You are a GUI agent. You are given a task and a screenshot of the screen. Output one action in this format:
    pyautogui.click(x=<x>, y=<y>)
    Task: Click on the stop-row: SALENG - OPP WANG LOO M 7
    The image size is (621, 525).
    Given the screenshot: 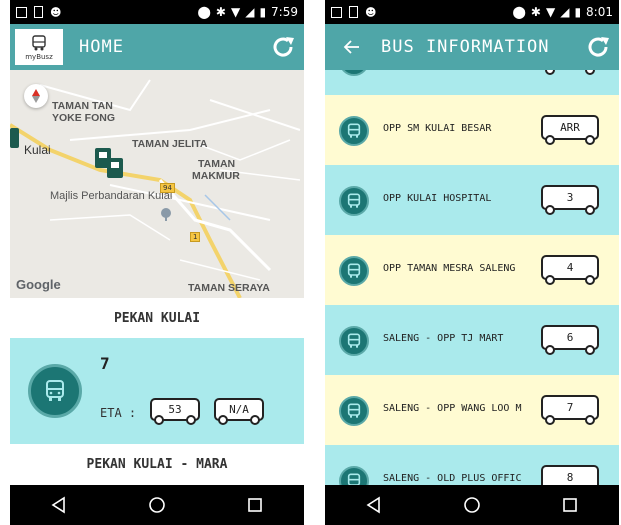 What is the action you would take?
    pyautogui.click(x=472, y=410)
    